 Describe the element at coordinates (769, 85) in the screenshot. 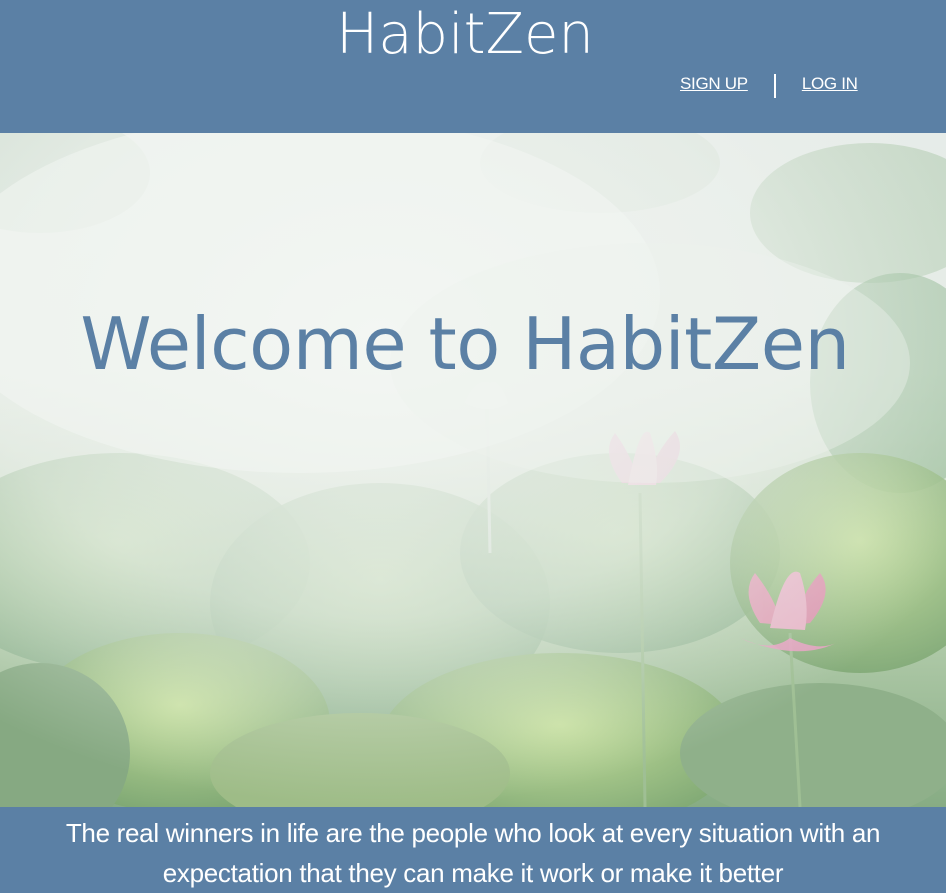

I see `auth-nav: SIGN UP LOG IN` at that location.